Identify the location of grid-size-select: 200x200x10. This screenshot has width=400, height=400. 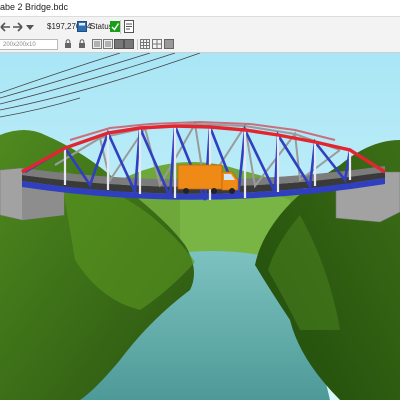
(29, 44).